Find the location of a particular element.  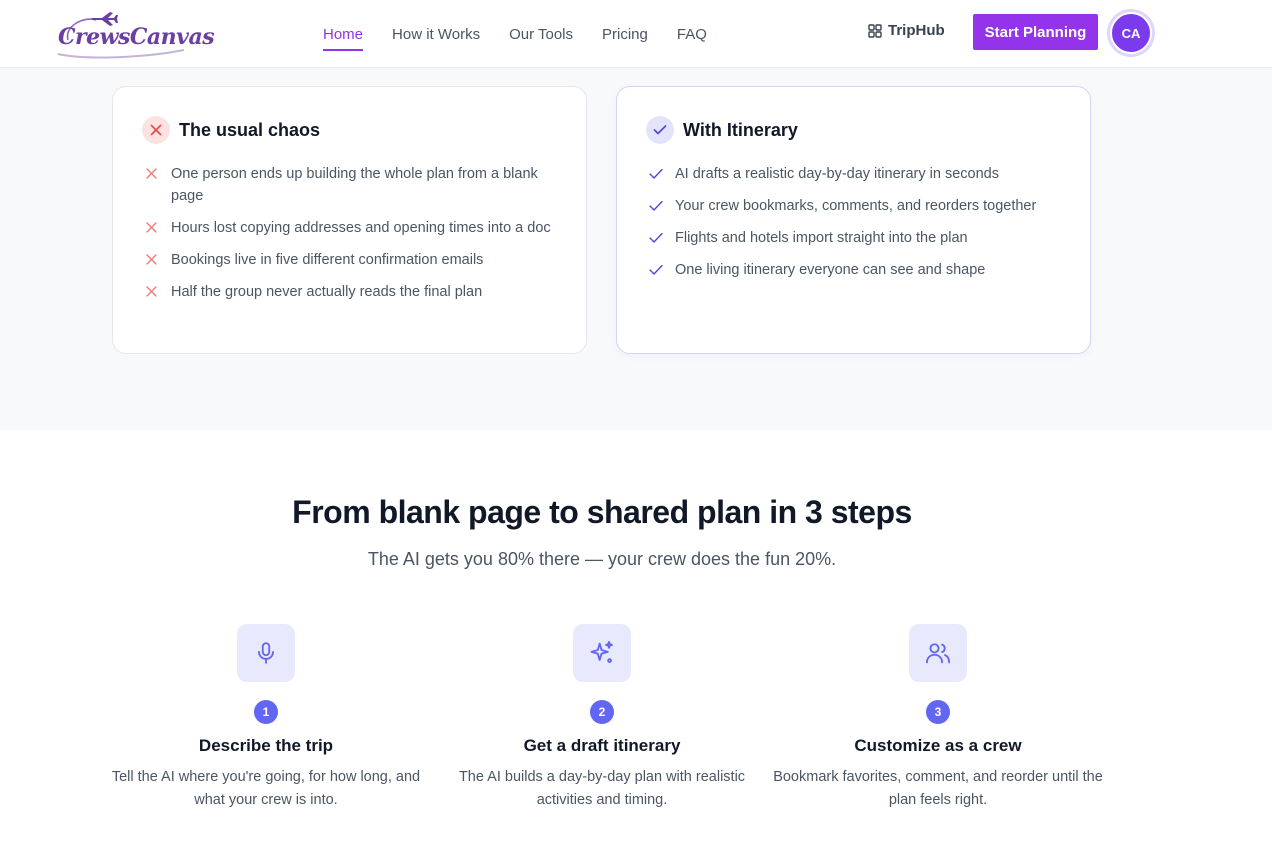

grid-icon is located at coordinates (875, 30).